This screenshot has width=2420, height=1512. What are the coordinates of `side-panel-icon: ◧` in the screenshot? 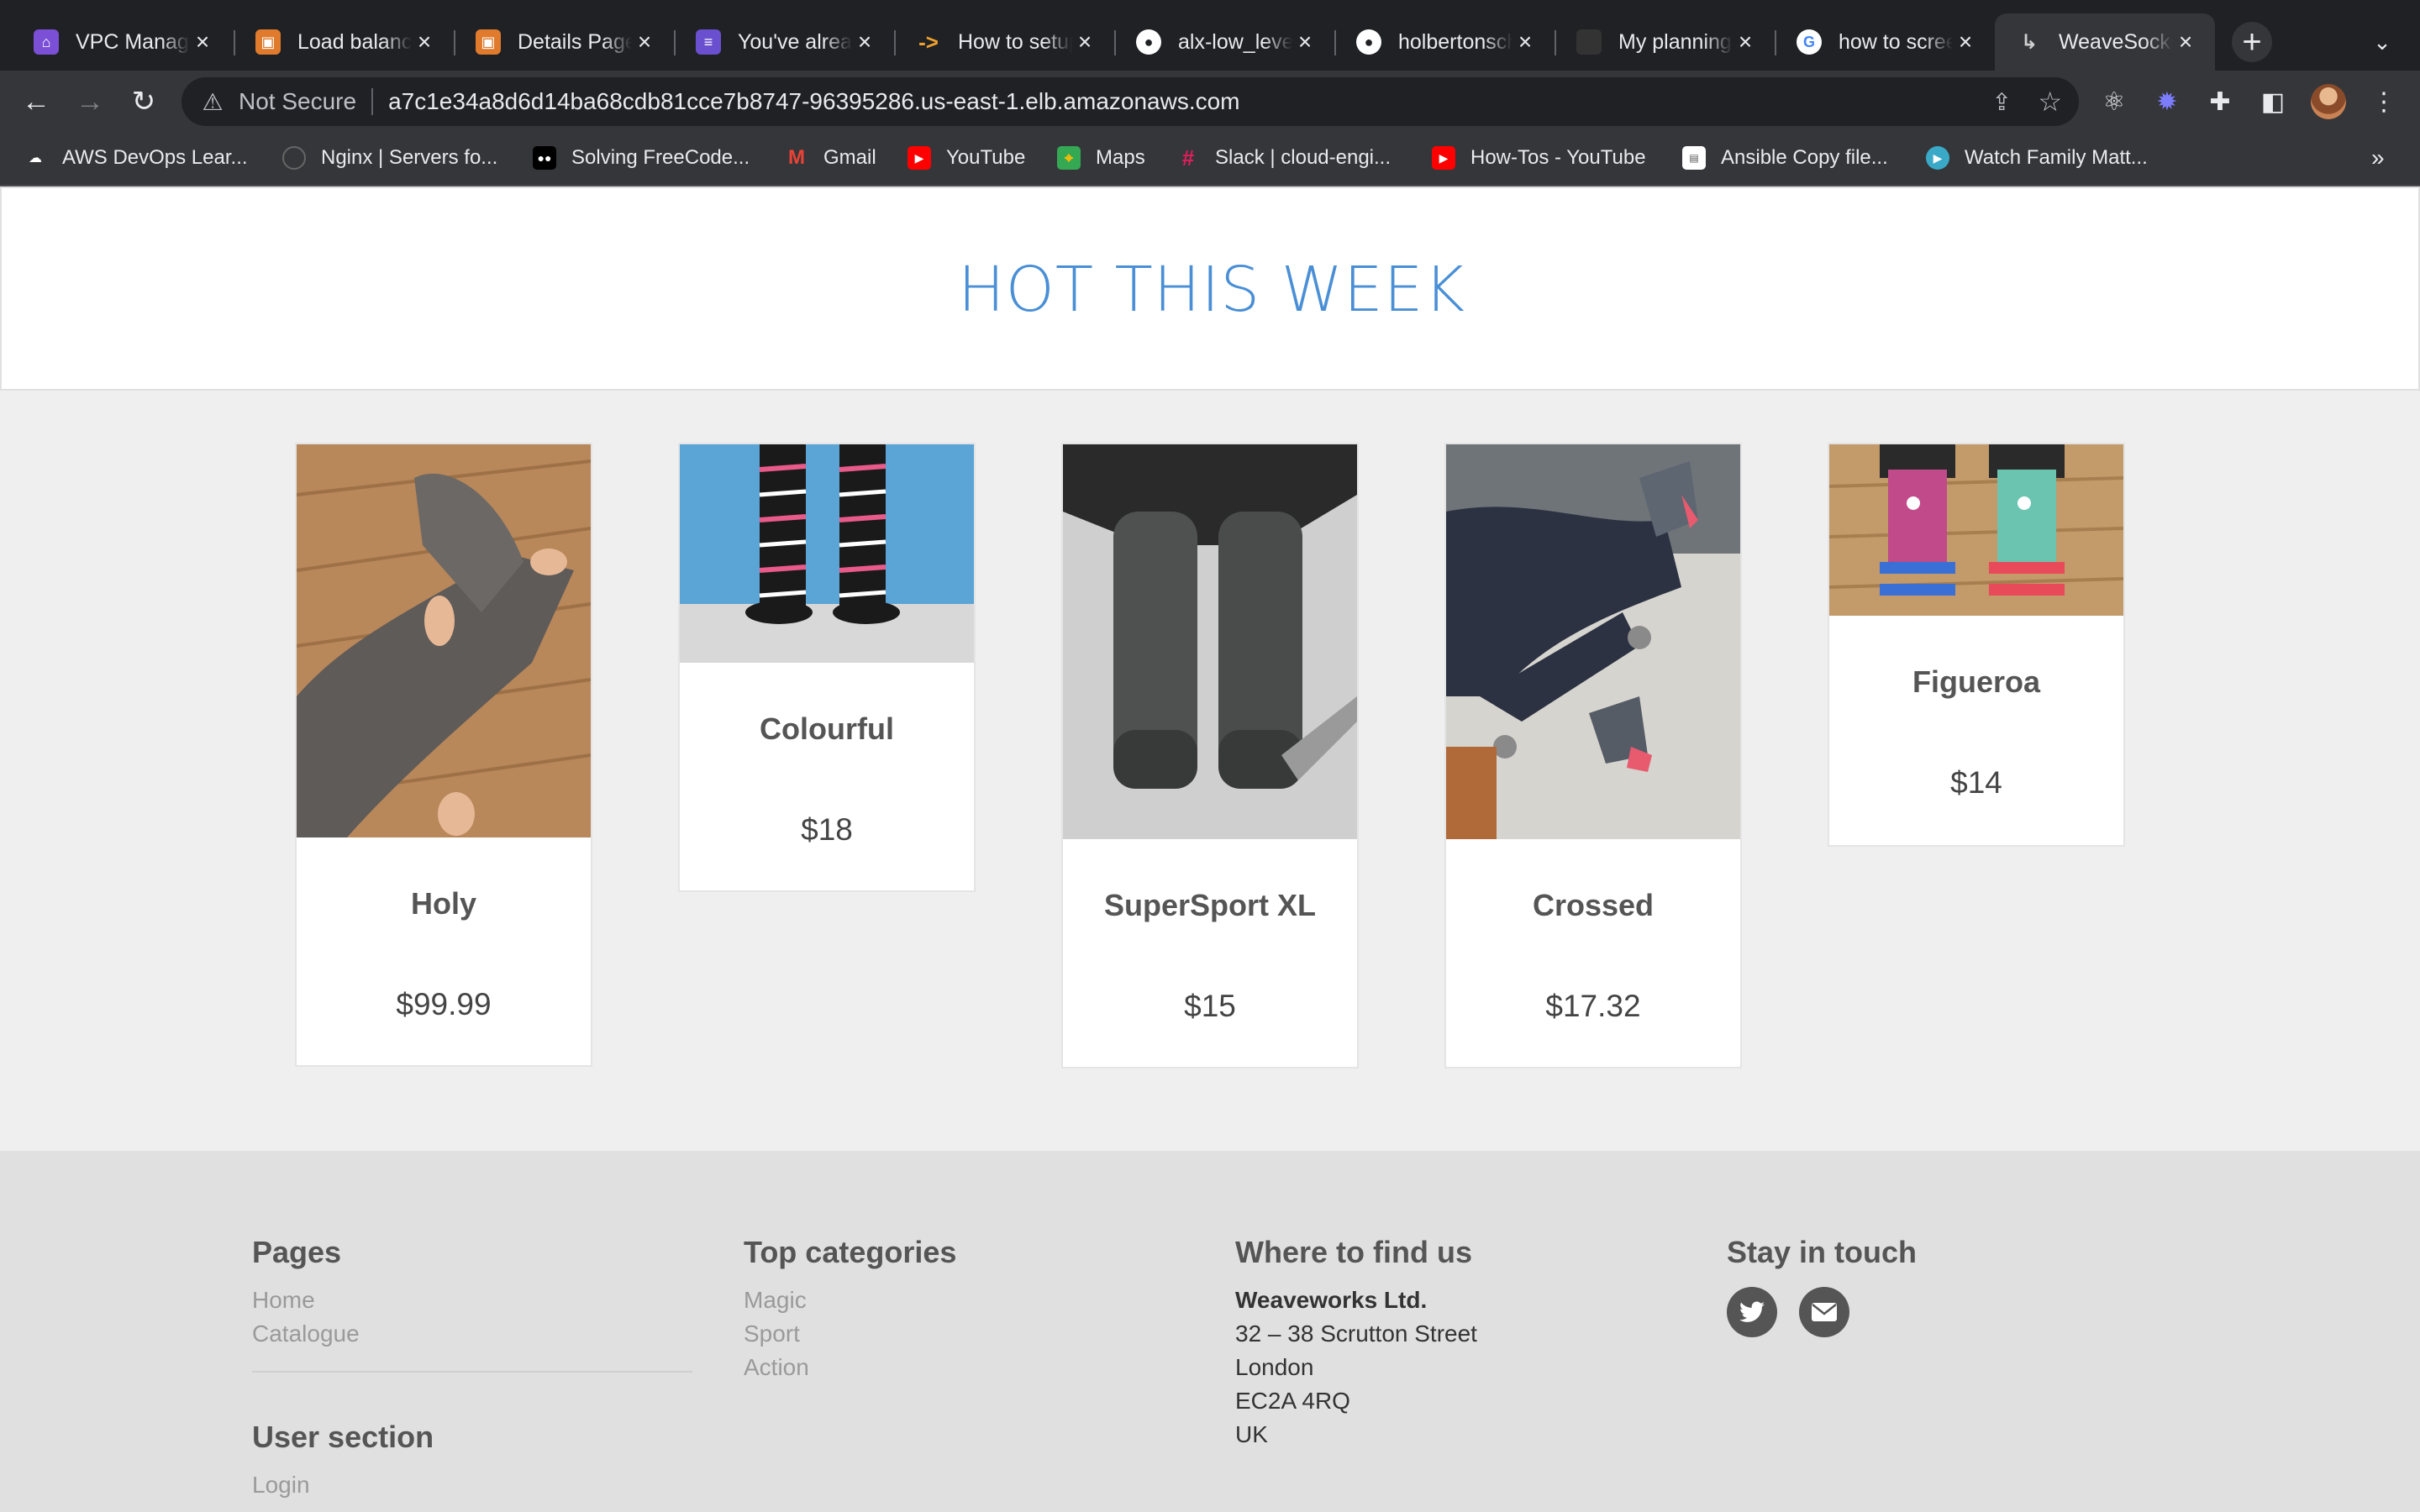 It's located at (2273, 101).